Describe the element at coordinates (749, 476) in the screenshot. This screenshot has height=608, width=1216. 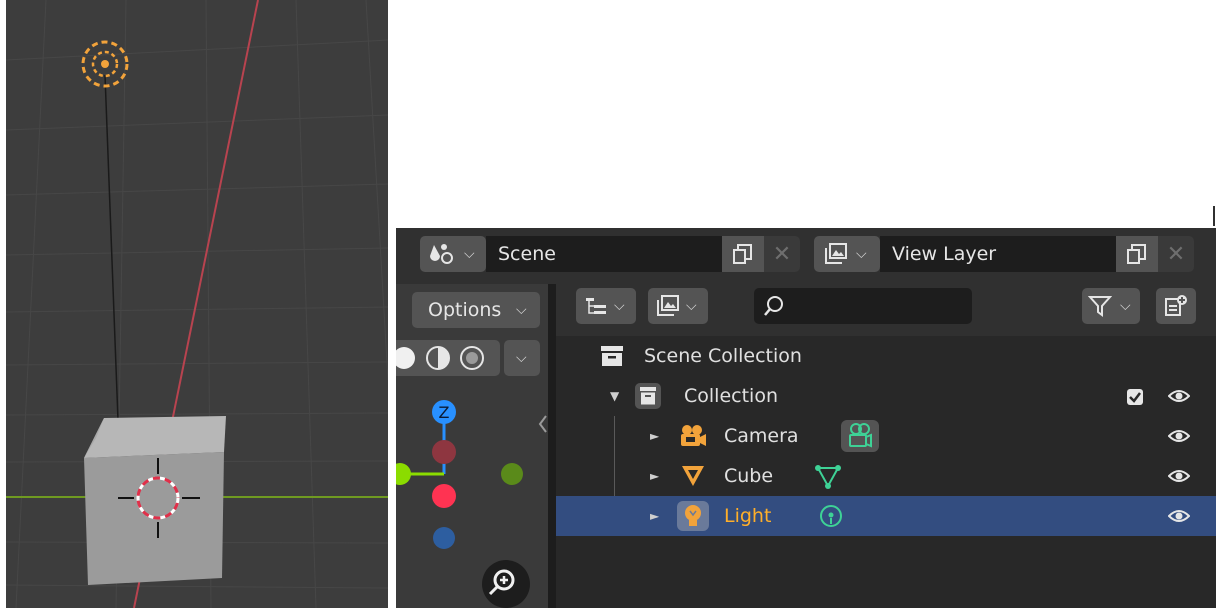
I see `cube-label: Cube` at that location.